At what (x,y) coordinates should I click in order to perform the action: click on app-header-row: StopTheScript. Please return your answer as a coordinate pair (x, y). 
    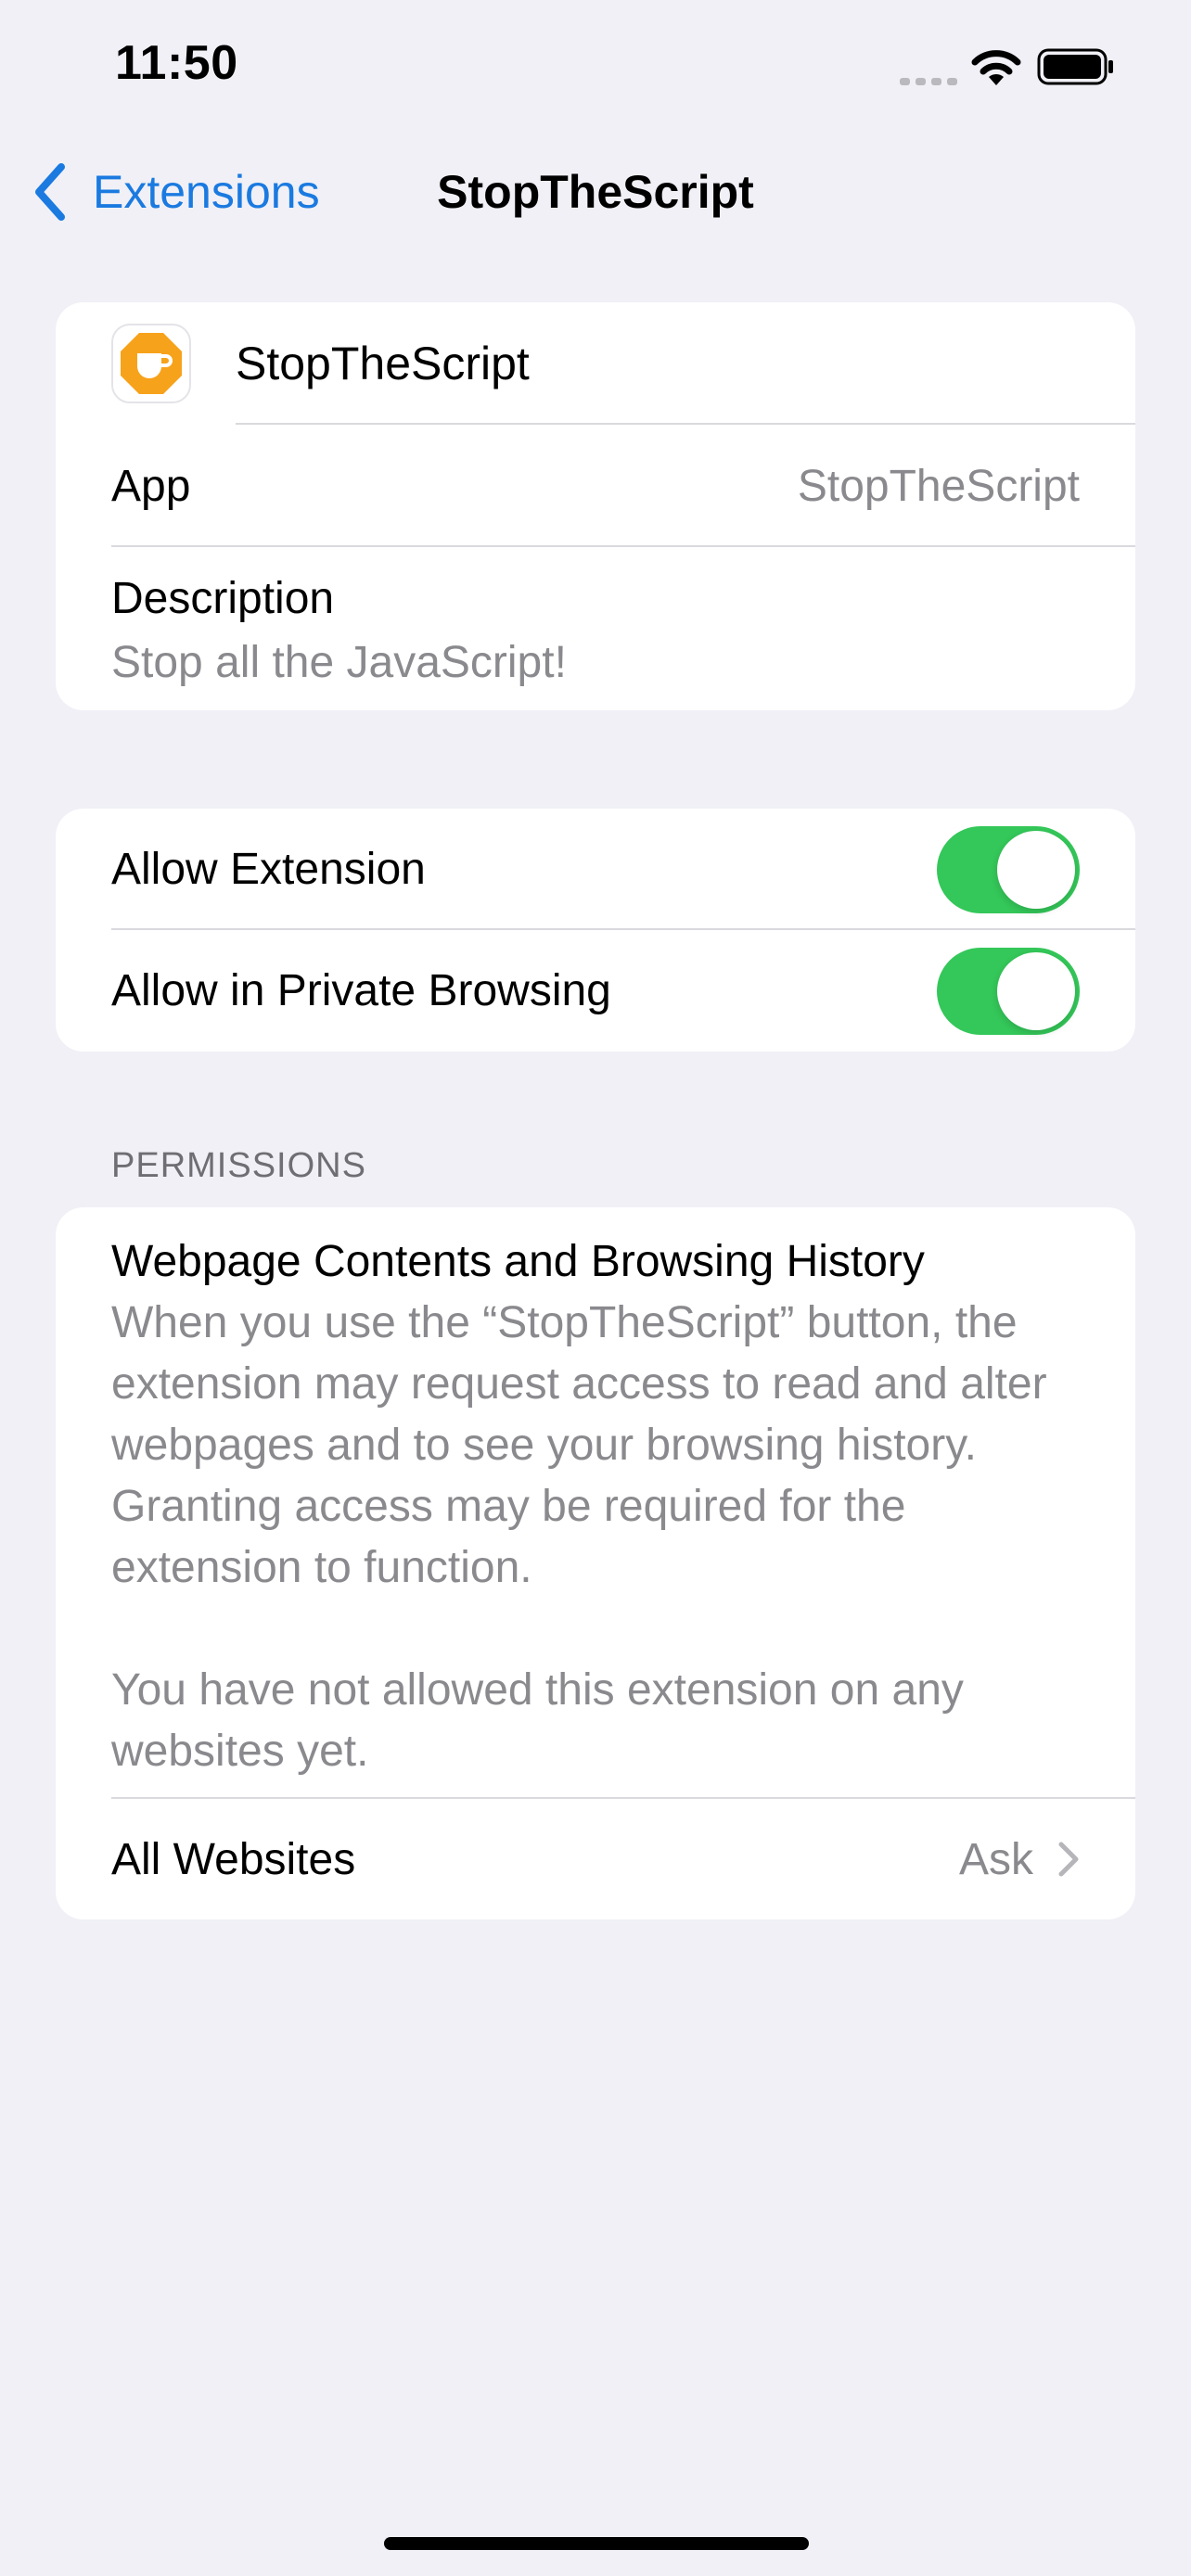
    Looking at the image, I should click on (595, 363).